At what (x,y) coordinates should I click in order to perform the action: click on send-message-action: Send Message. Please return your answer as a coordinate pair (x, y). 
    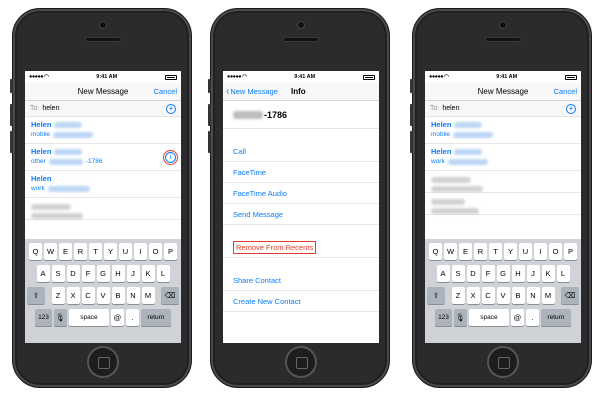
    Looking at the image, I should click on (301, 214).